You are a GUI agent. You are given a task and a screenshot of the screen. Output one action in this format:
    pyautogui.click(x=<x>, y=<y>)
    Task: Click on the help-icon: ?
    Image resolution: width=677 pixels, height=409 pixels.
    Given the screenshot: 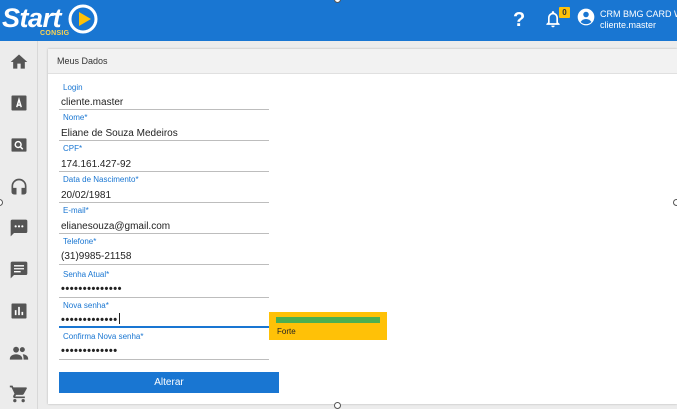 What is the action you would take?
    pyautogui.click(x=519, y=20)
    